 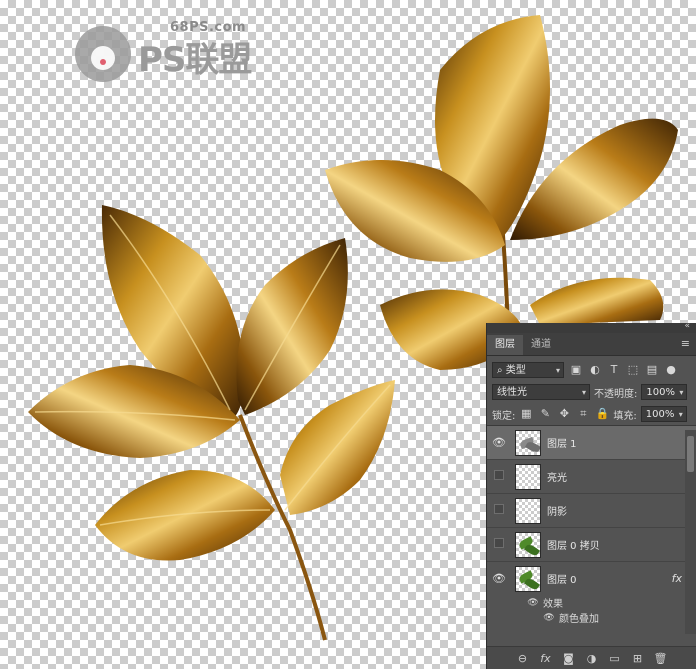 What do you see at coordinates (557, 478) in the screenshot?
I see `layer-name: 亮光` at bounding box center [557, 478].